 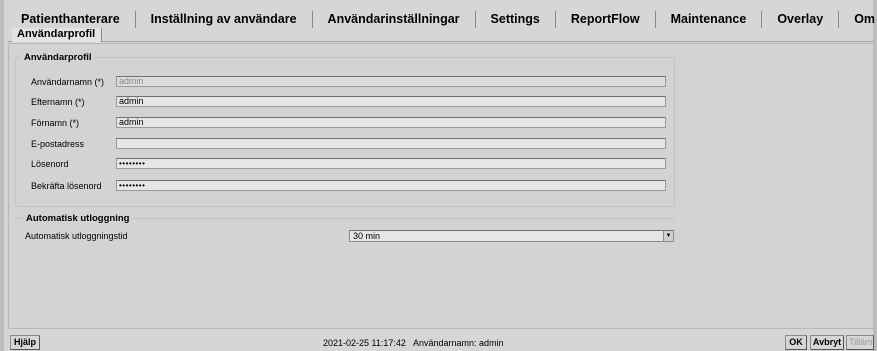 What do you see at coordinates (2, 175) in the screenshot?
I see `window-frame-left` at bounding box center [2, 175].